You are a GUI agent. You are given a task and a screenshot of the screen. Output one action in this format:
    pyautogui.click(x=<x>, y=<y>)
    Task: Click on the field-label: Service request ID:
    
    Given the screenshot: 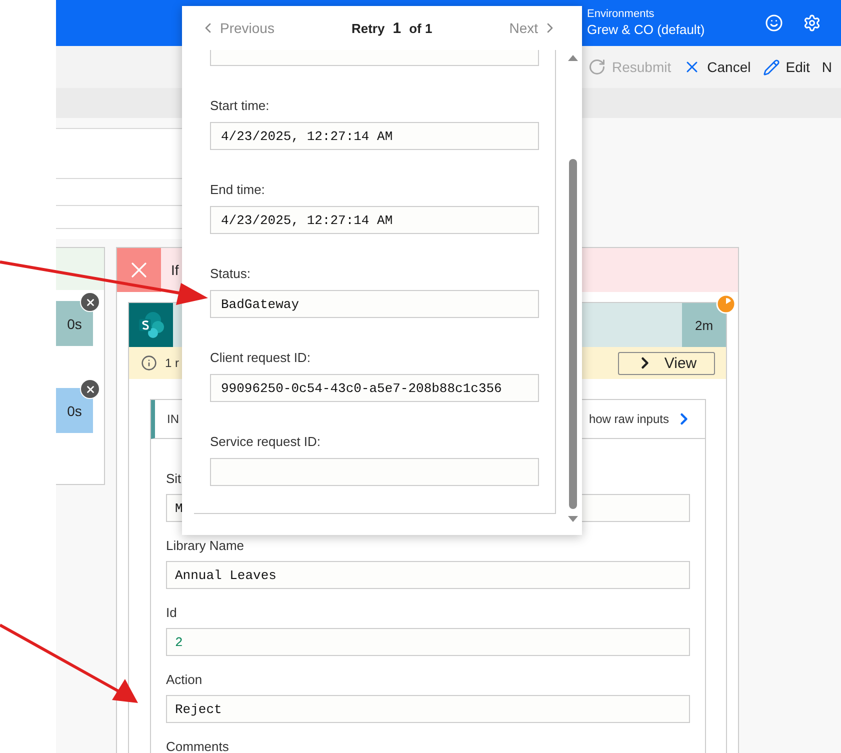 What is the action you would take?
    pyautogui.click(x=266, y=442)
    